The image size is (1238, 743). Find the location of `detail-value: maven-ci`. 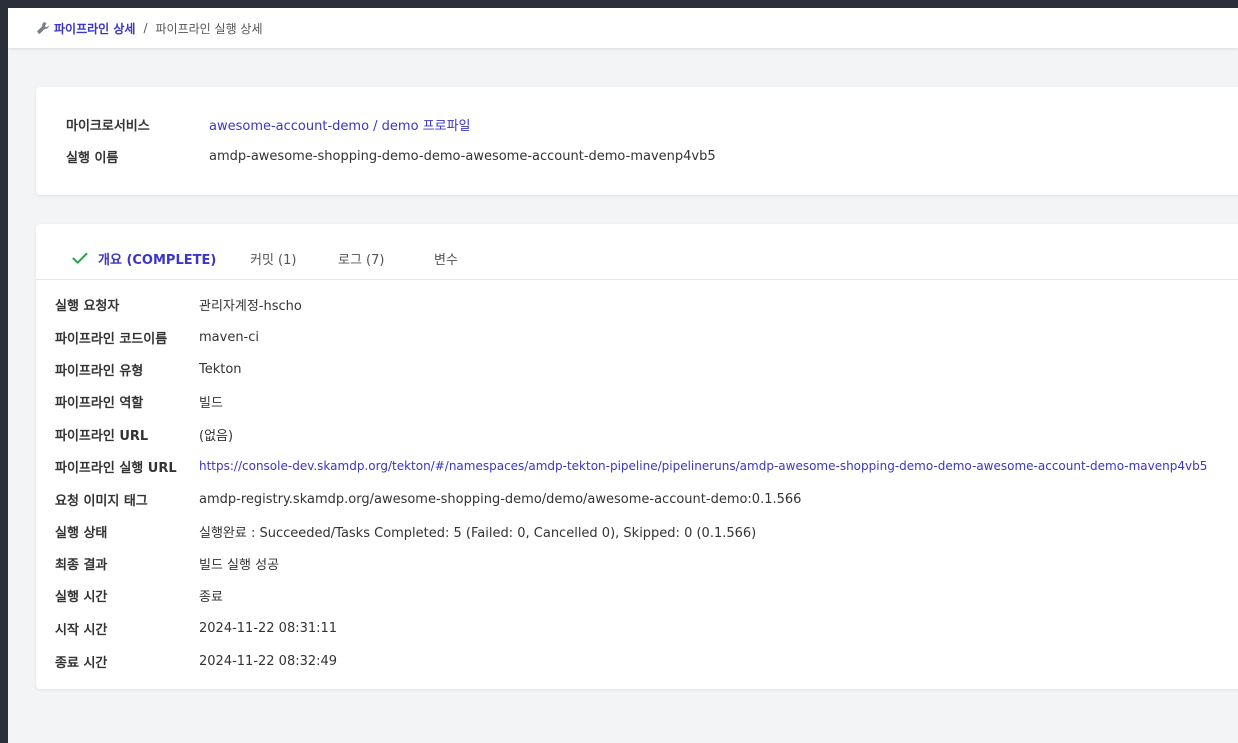

detail-value: maven-ci is located at coordinates (229, 337).